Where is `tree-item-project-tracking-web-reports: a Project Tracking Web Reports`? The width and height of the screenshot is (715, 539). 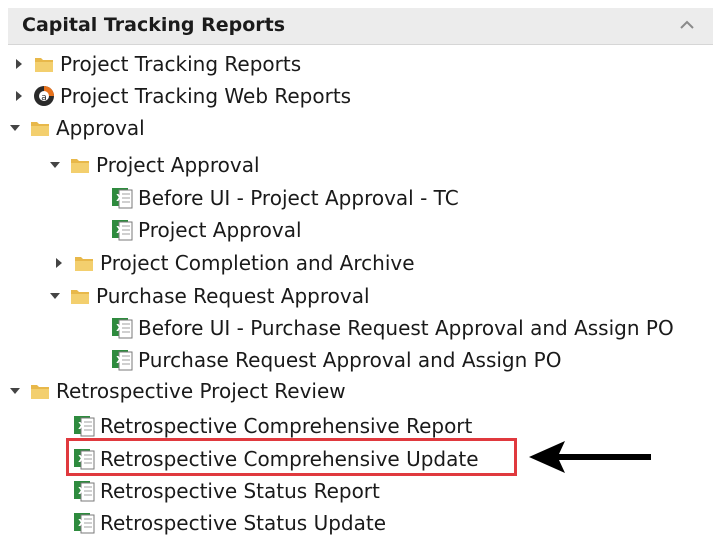
tree-item-project-tracking-web-reports: a Project Tracking Web Reports is located at coordinates (181, 96).